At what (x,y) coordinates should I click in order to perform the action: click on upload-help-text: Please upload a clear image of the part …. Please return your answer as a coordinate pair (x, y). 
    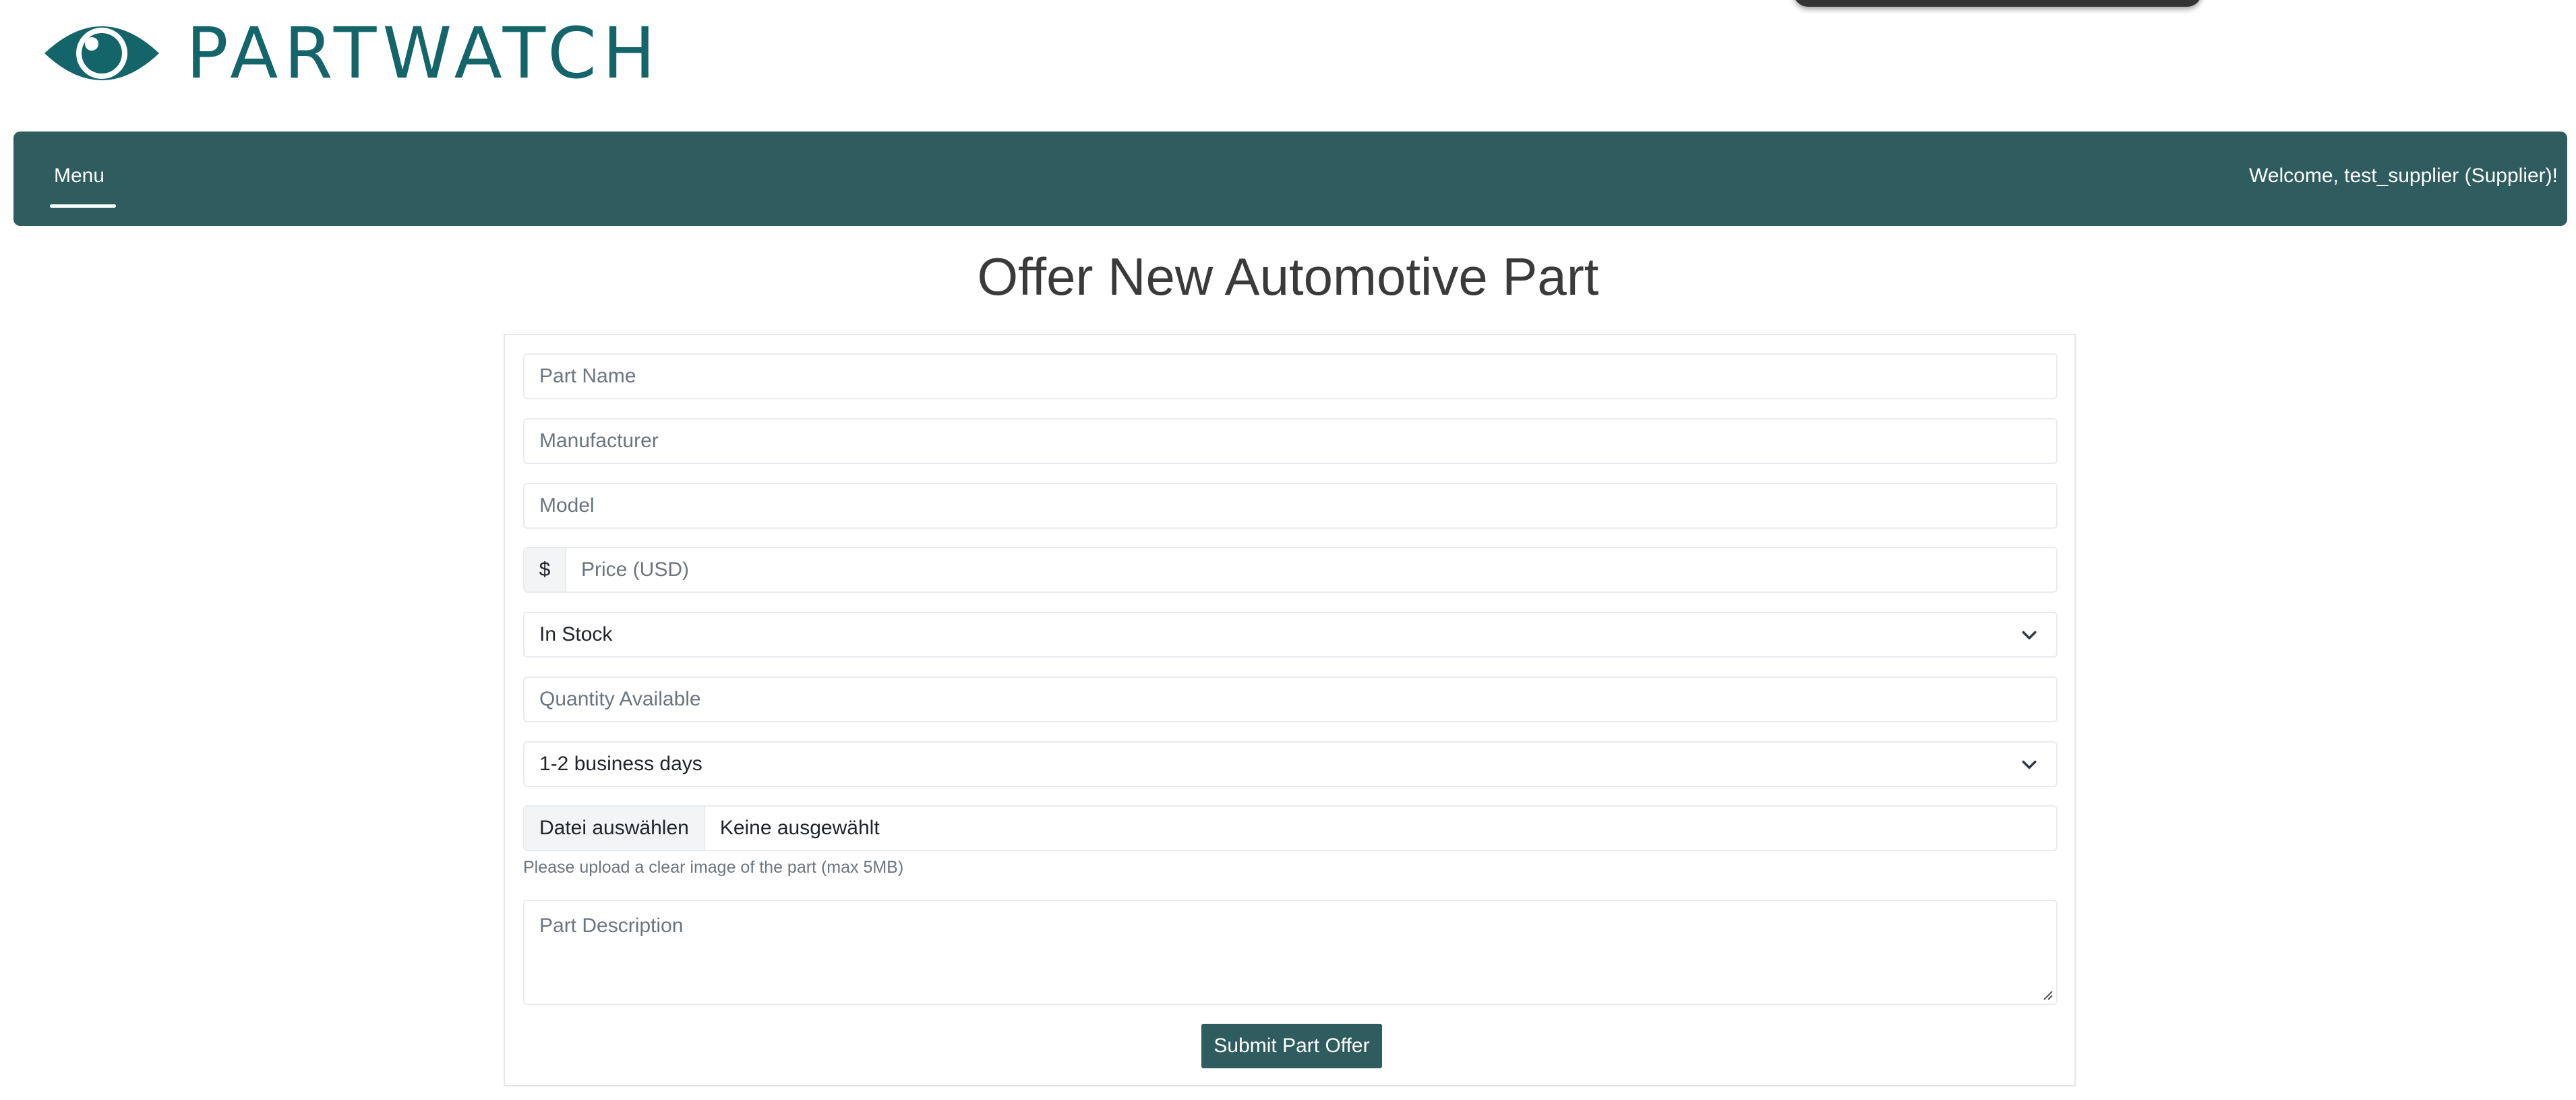
    Looking at the image, I should click on (713, 867).